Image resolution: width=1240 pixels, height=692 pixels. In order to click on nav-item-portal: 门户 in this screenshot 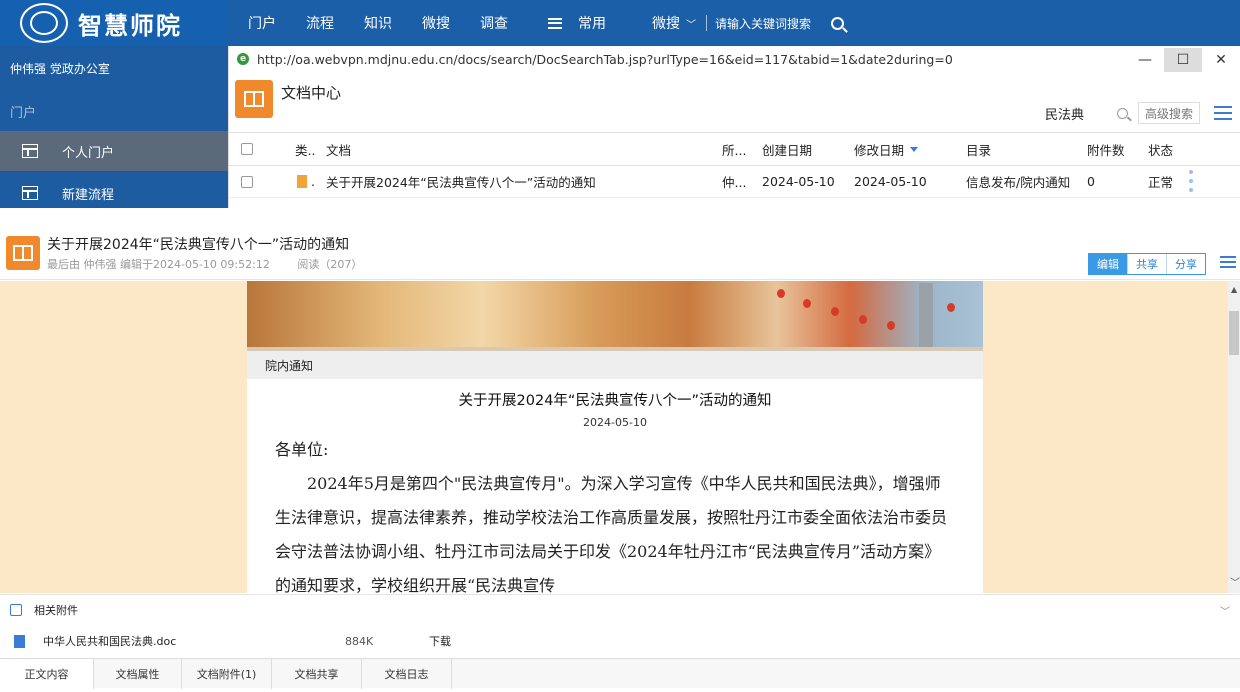, I will do `click(262, 23)`.